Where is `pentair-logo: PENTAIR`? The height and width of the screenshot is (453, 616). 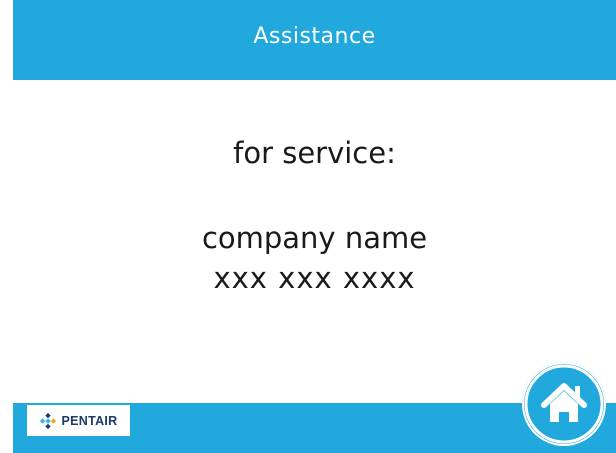
pentair-logo: PENTAIR is located at coordinates (78, 420).